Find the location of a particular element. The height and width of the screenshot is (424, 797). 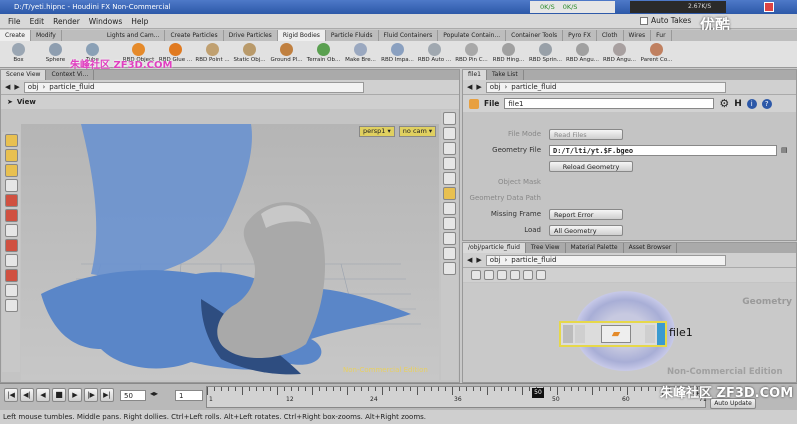

grid-tool-icon is located at coordinates (11, 260).